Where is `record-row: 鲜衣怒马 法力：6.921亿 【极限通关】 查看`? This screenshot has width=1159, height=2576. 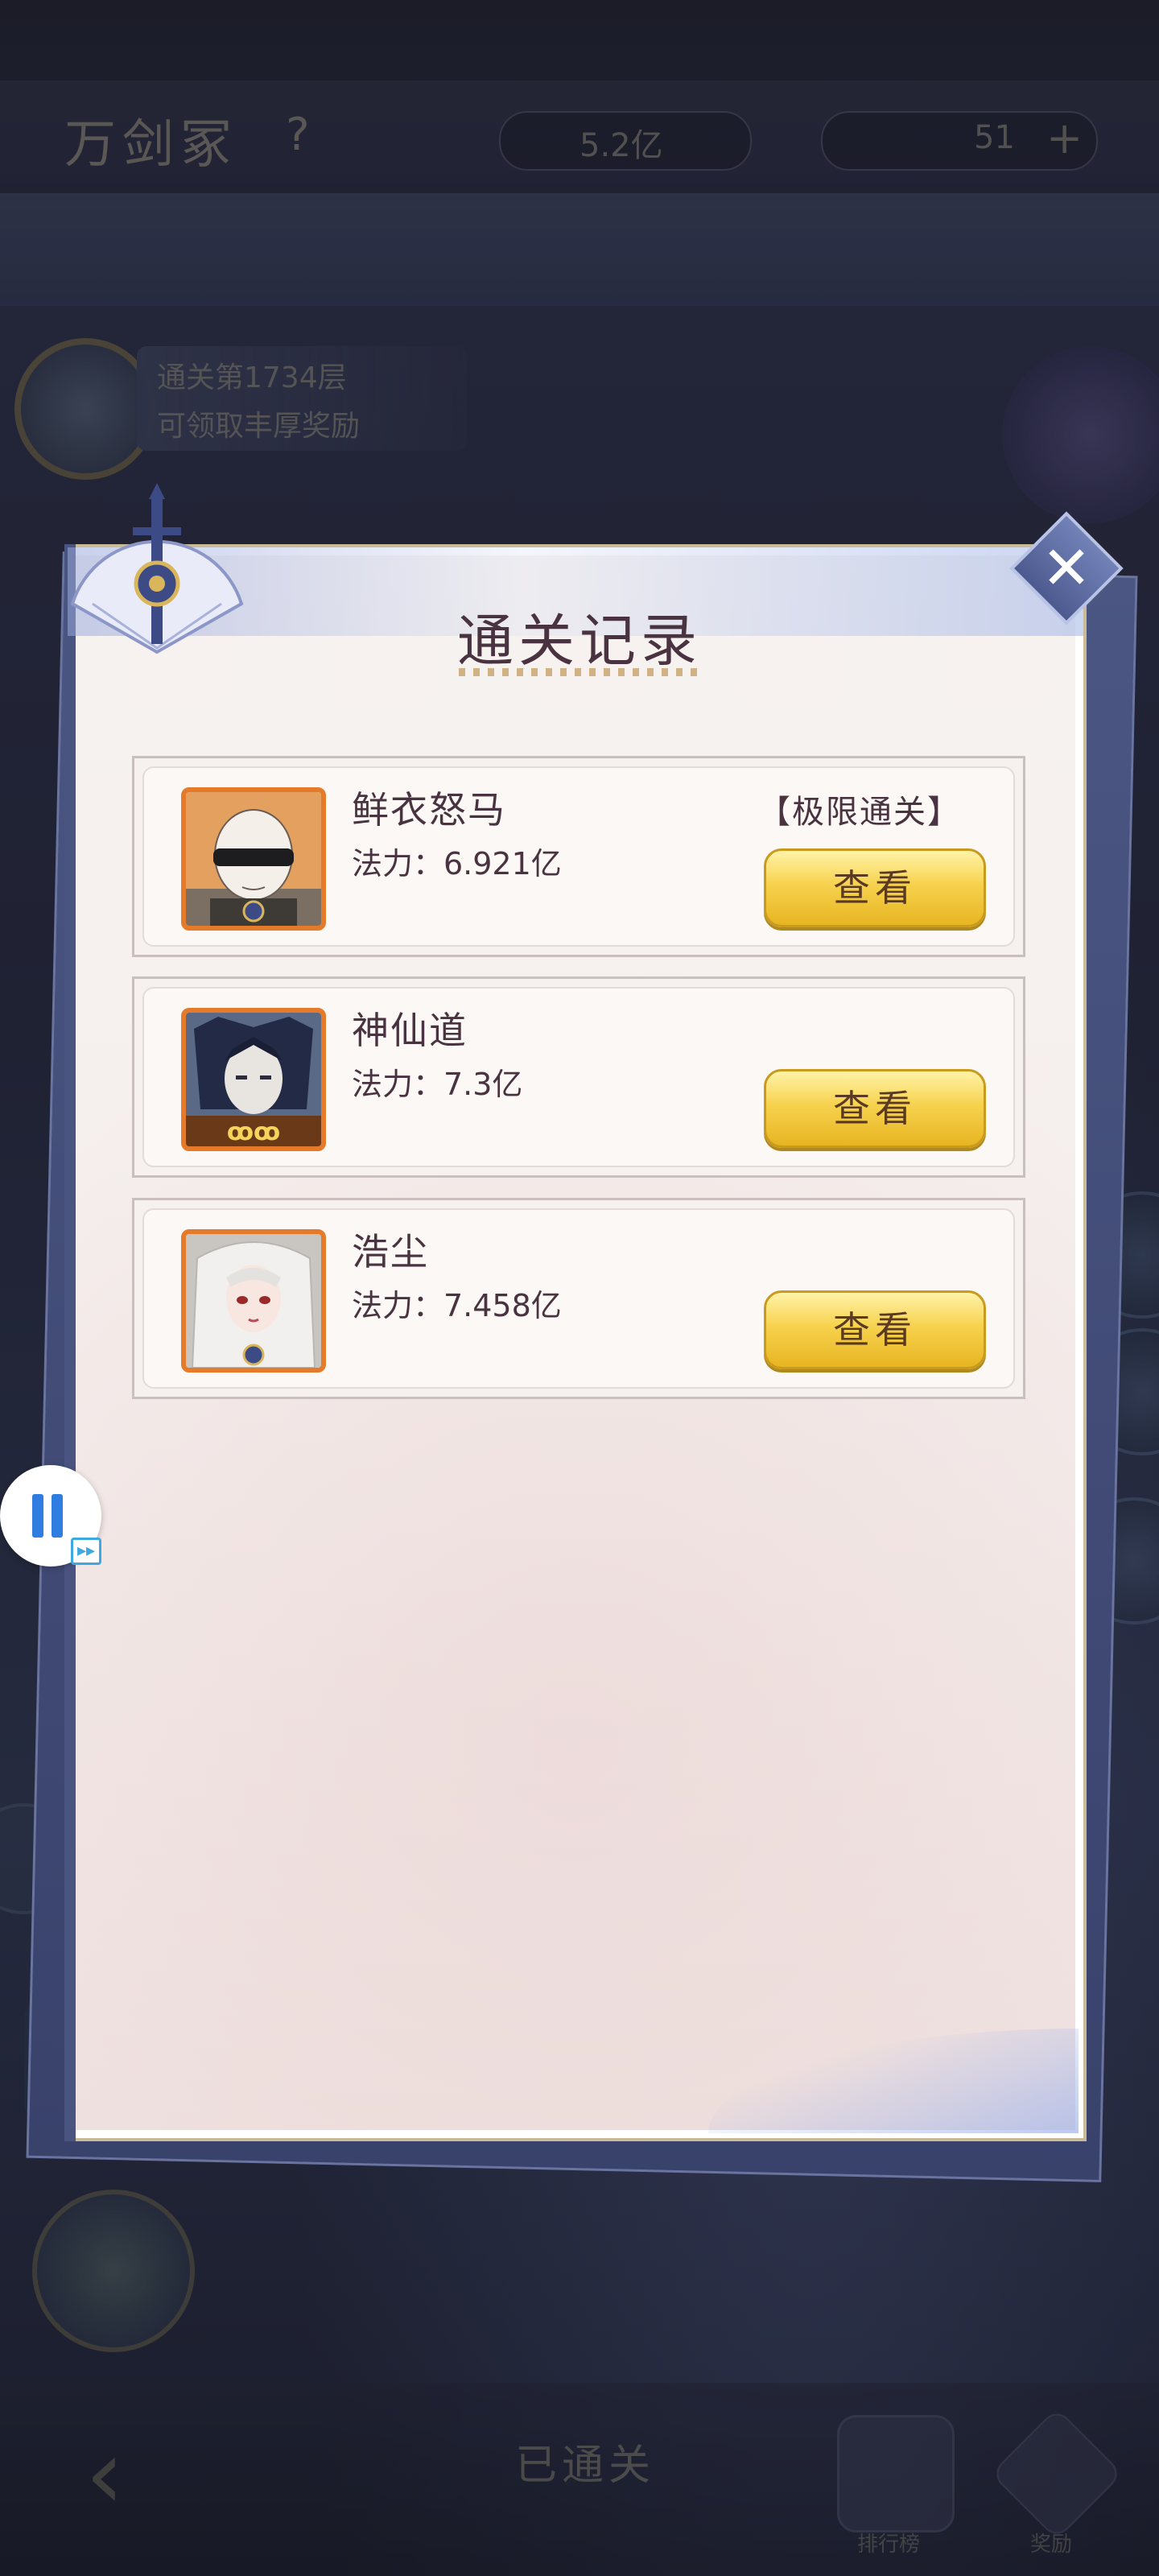
record-row: 鲜衣怒马 法力：6.921亿 【极限通关】 查看 is located at coordinates (578, 856).